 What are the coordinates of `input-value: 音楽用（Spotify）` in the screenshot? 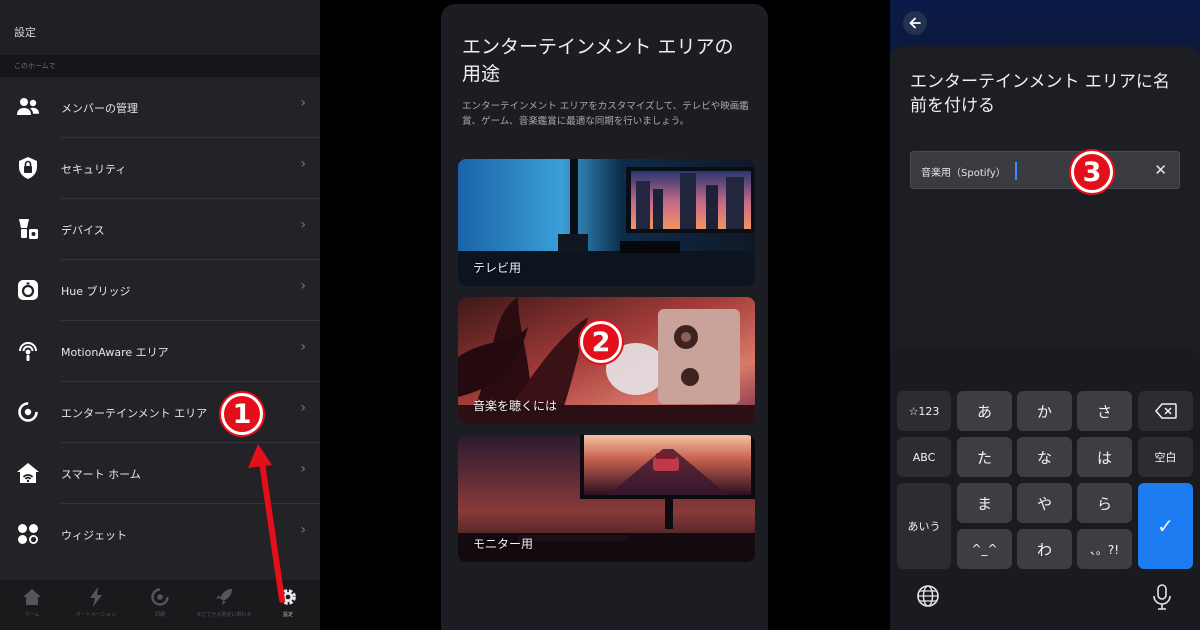 It's located at (963, 173).